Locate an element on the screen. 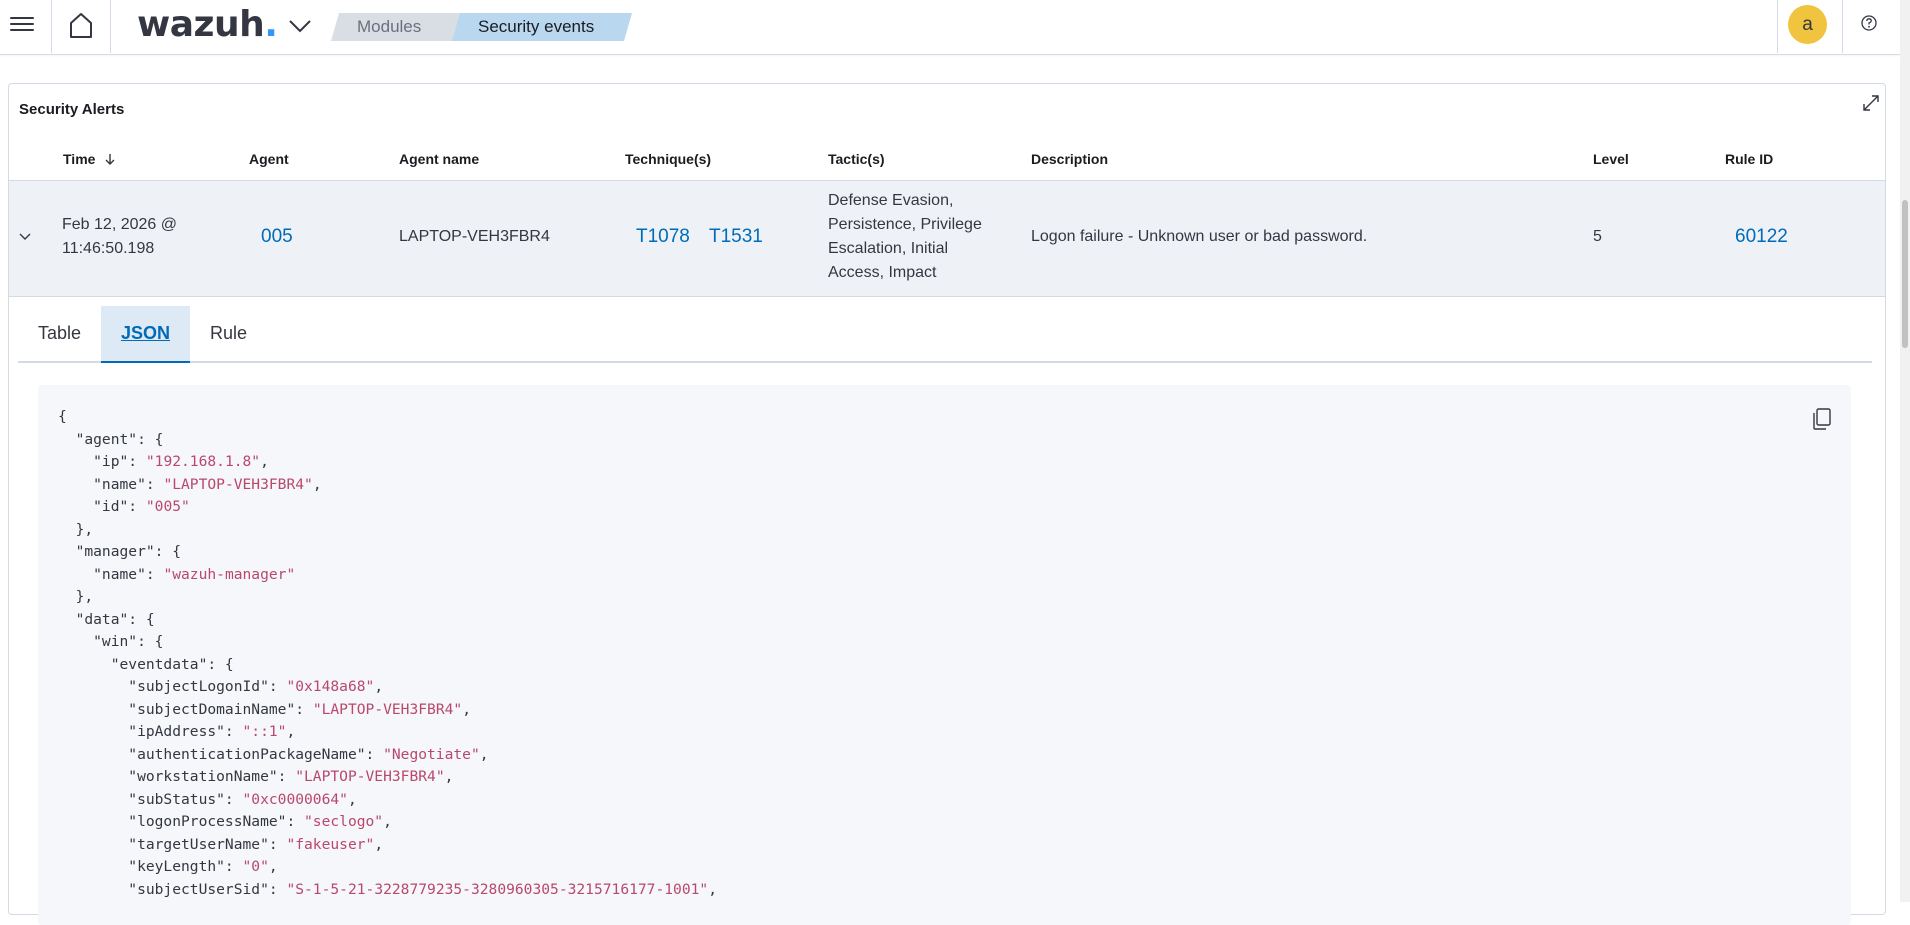  json-line: "data": { is located at coordinates (106, 619).